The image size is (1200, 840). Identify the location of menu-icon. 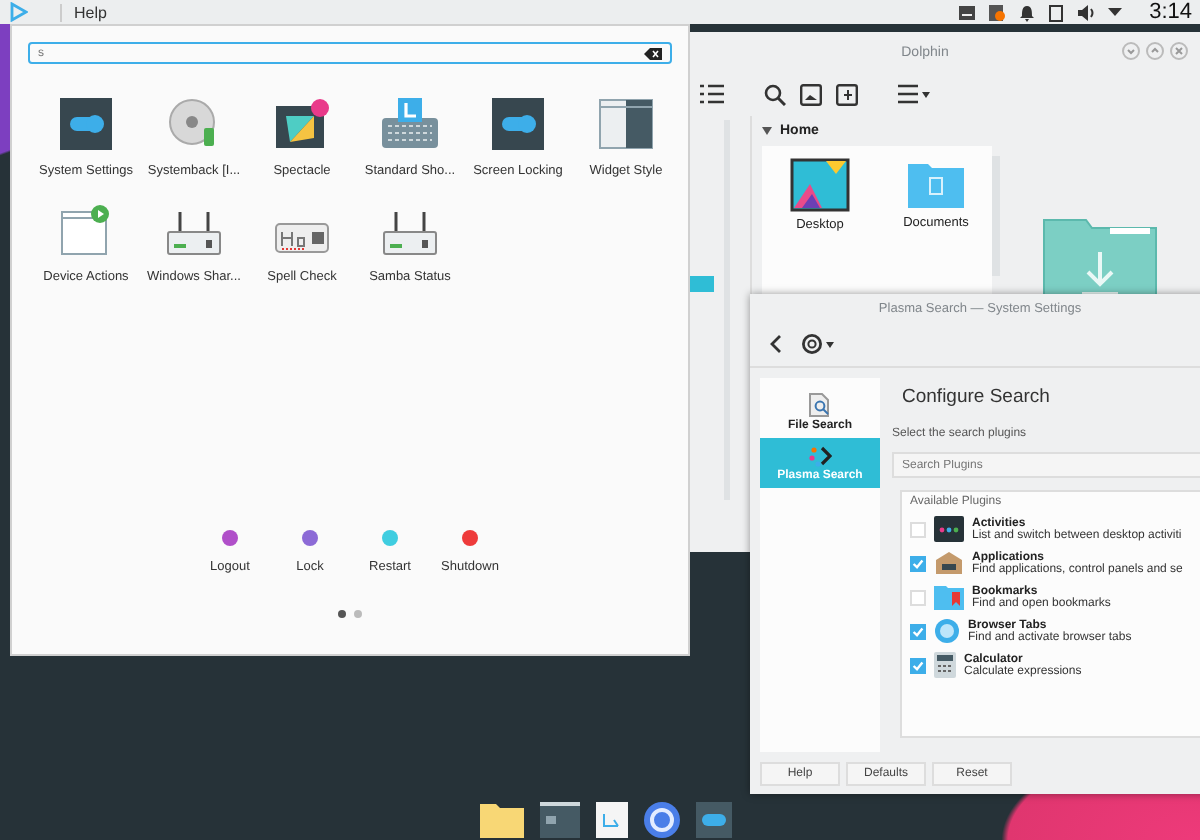
(914, 94).